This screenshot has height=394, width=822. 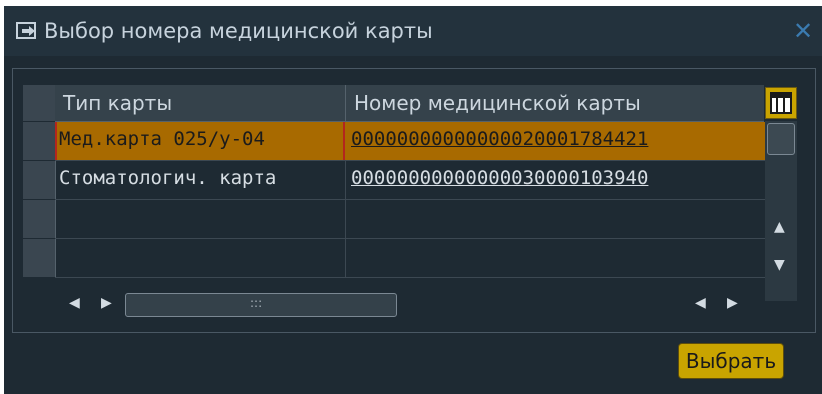 I want to click on scroll-up-icon: ▲, so click(x=779, y=227).